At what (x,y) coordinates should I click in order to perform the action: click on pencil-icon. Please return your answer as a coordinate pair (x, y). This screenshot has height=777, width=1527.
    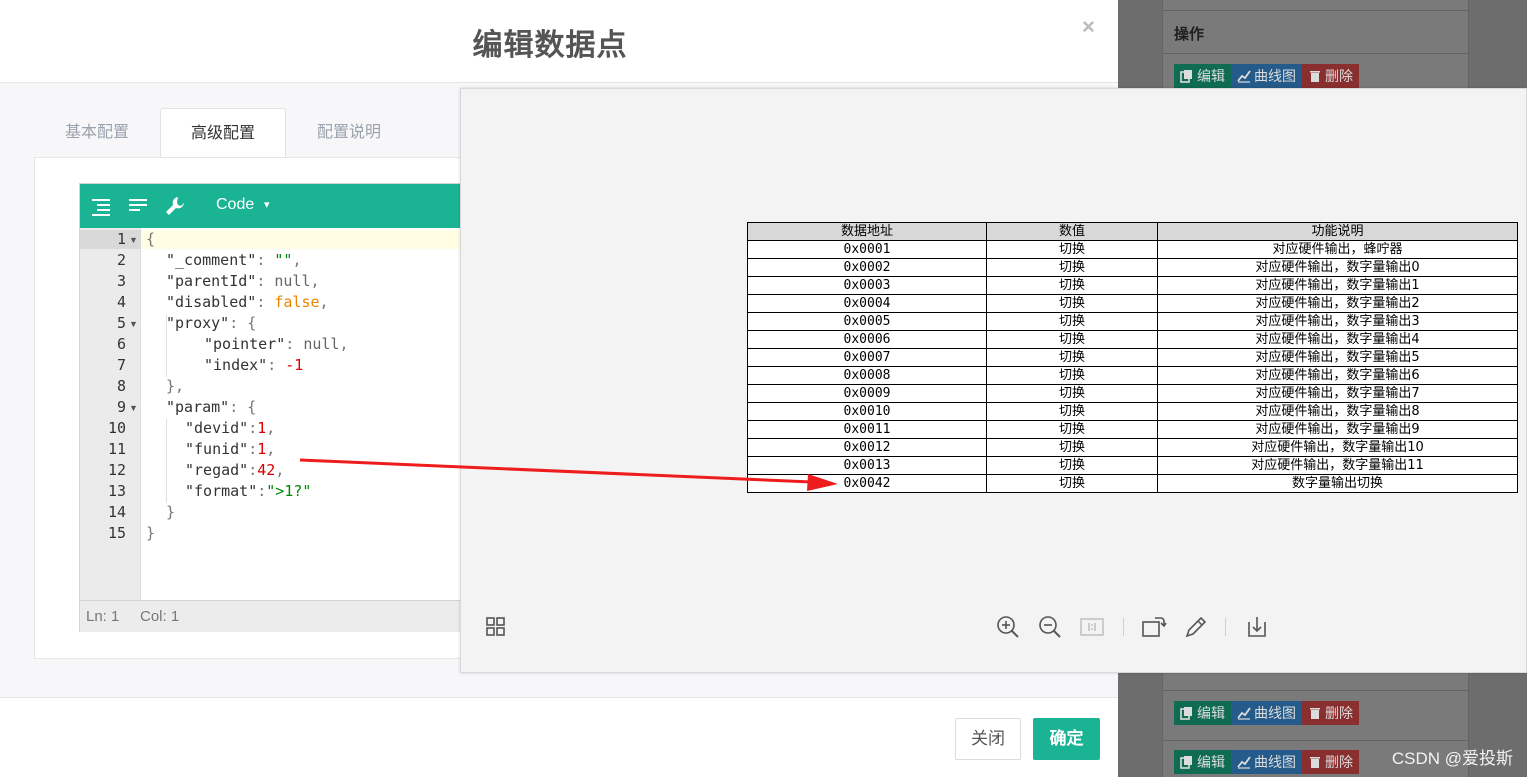
    Looking at the image, I should click on (1196, 627).